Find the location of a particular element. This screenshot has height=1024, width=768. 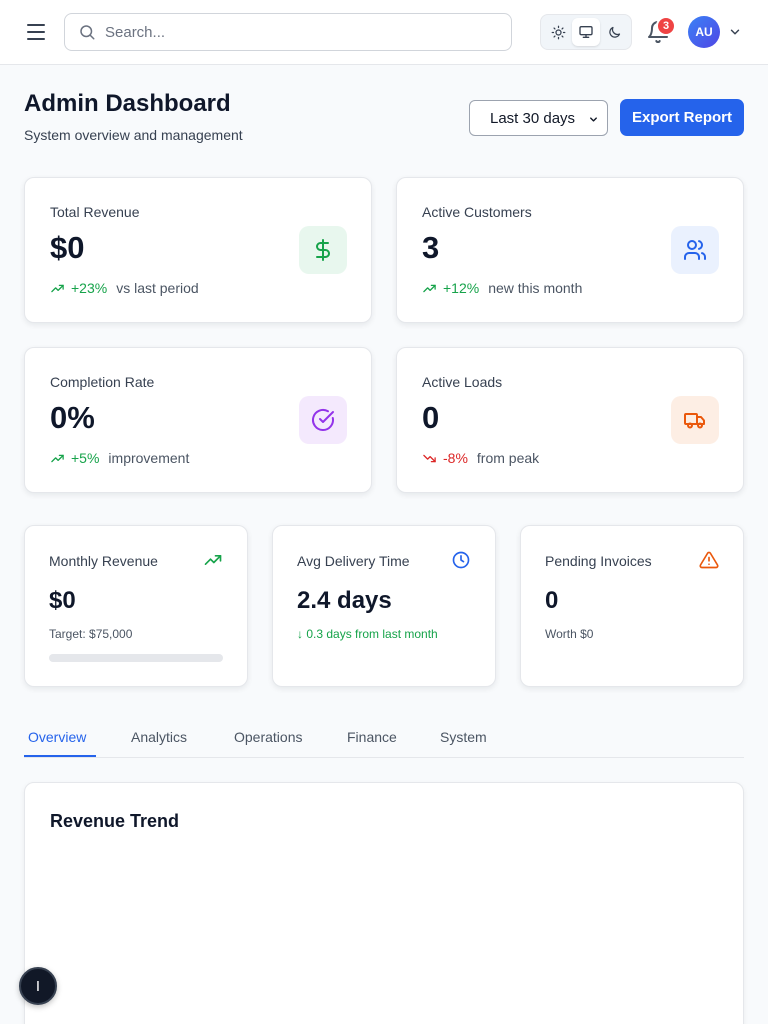

metric-value: 0 is located at coordinates (552, 600).